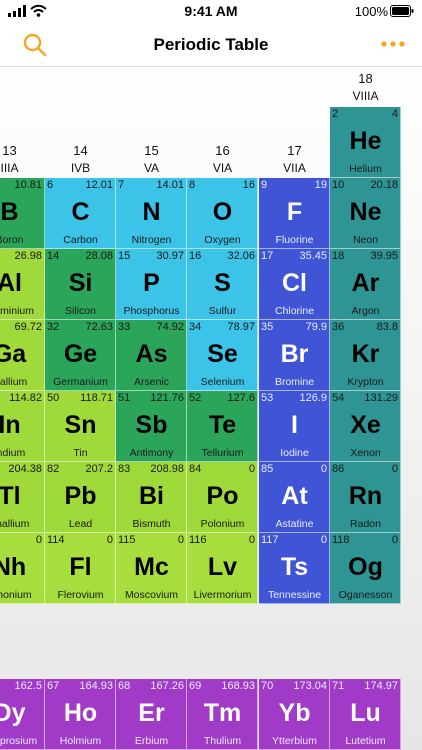  I want to click on element-cell-nitrogen: 7 14.01 N Nitrogen, so click(151, 213).